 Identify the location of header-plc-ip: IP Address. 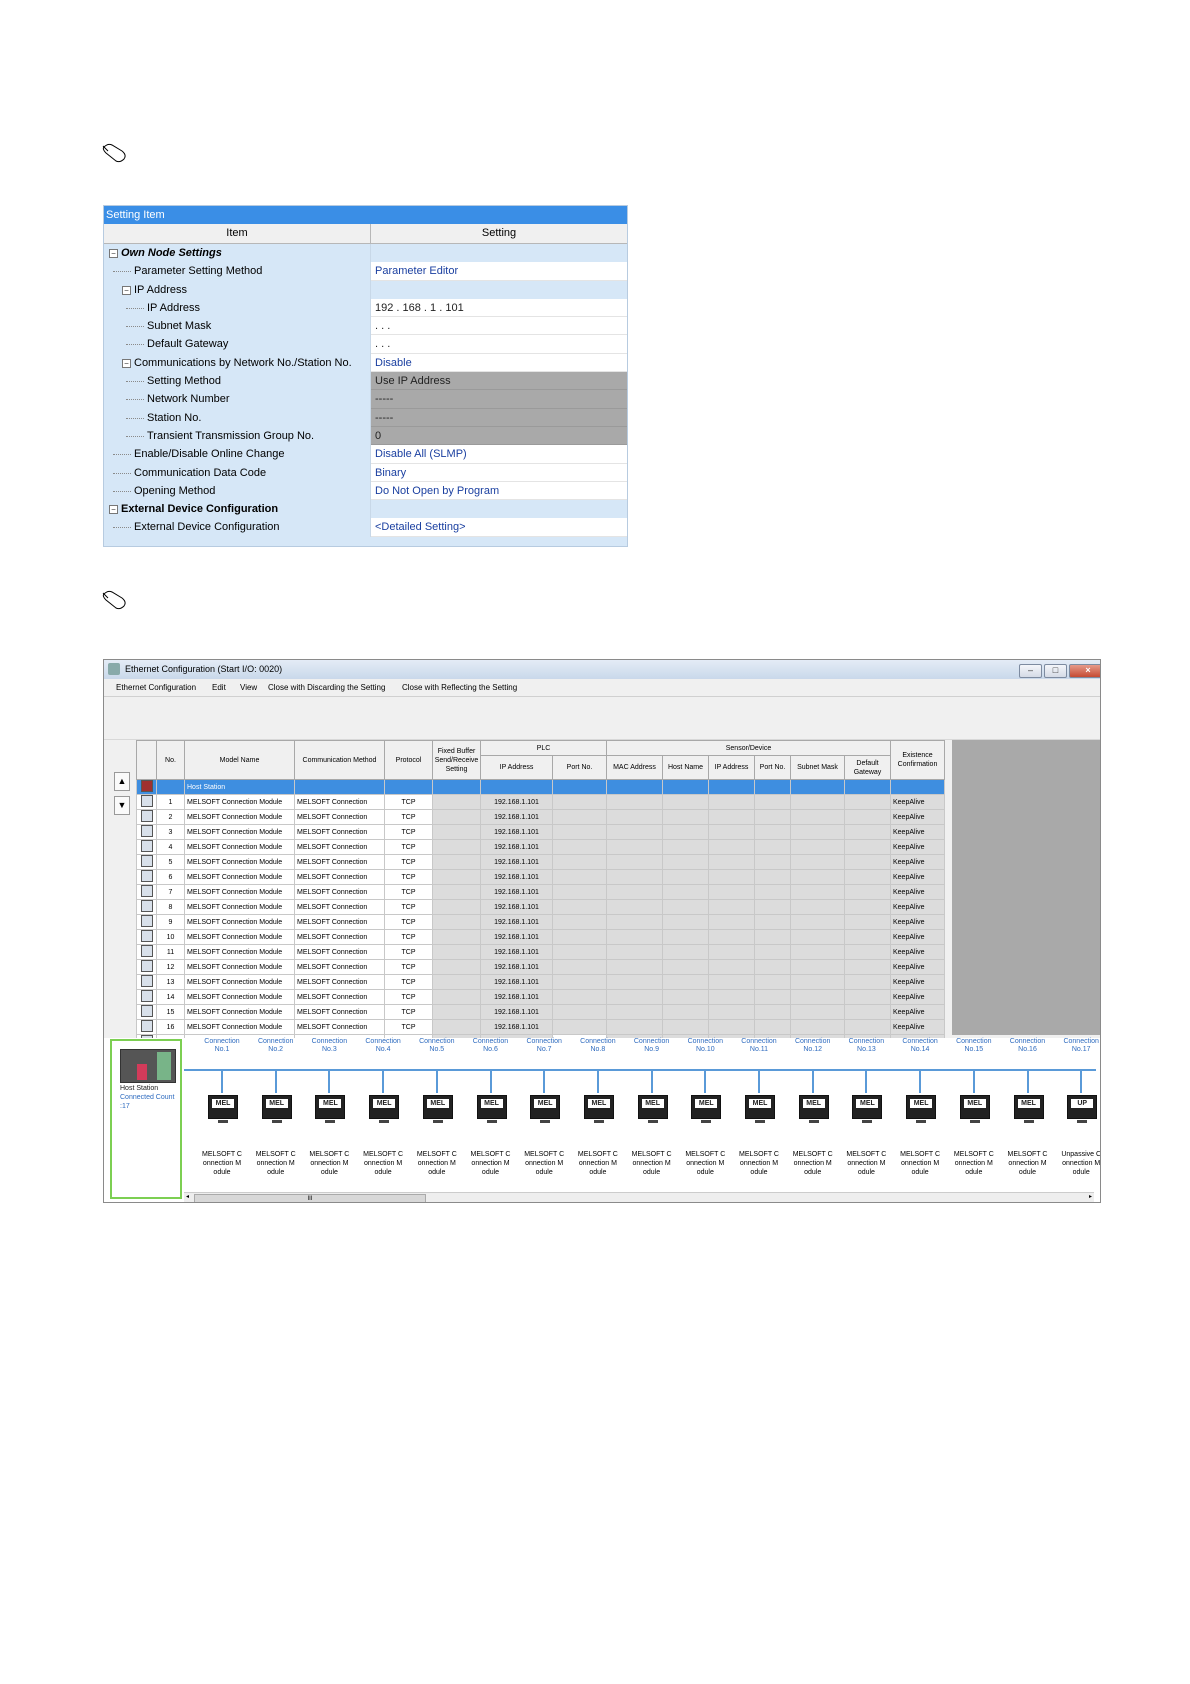
(516, 767).